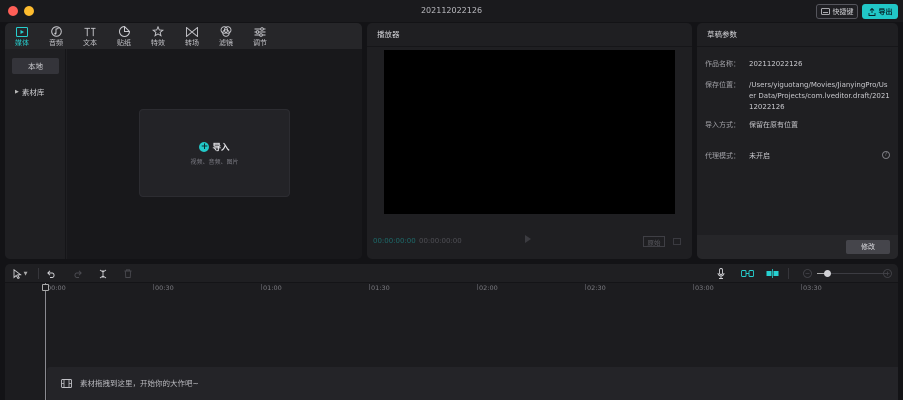 Image resolution: width=903 pixels, height=400 pixels. Describe the element at coordinates (704, 288) in the screenshot. I see `ruler-label: 03:00` at that location.